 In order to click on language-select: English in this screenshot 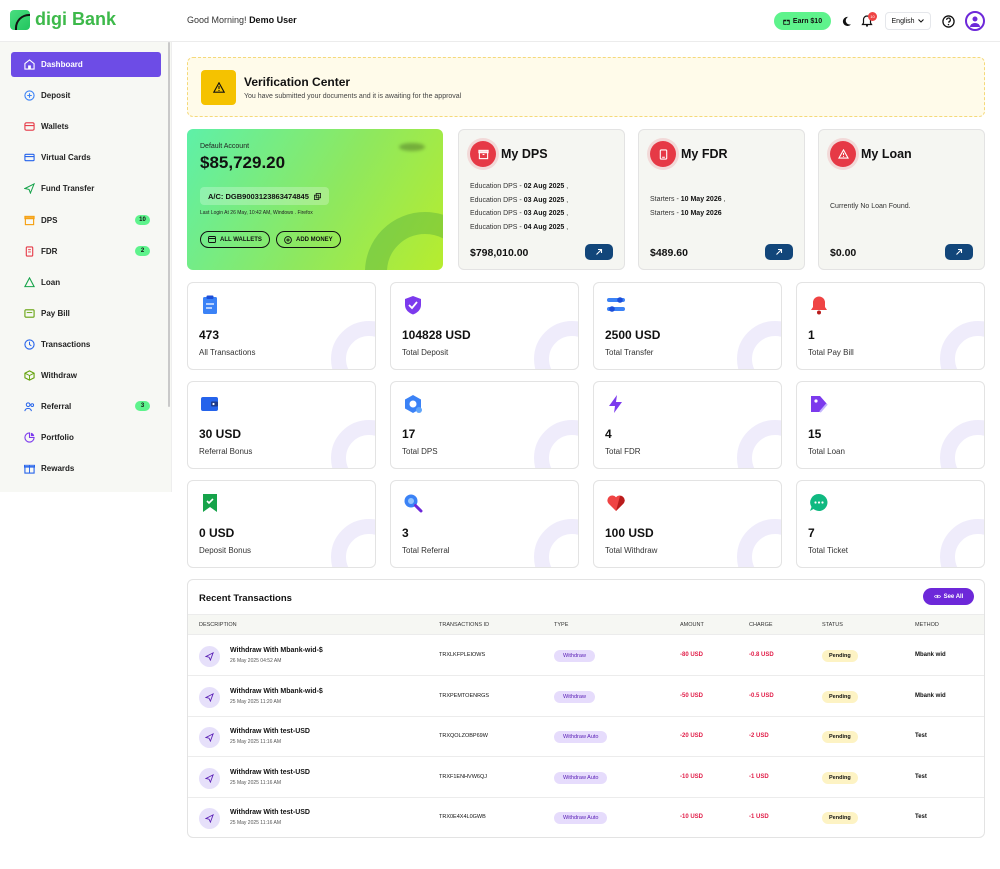, I will do `click(908, 21)`.